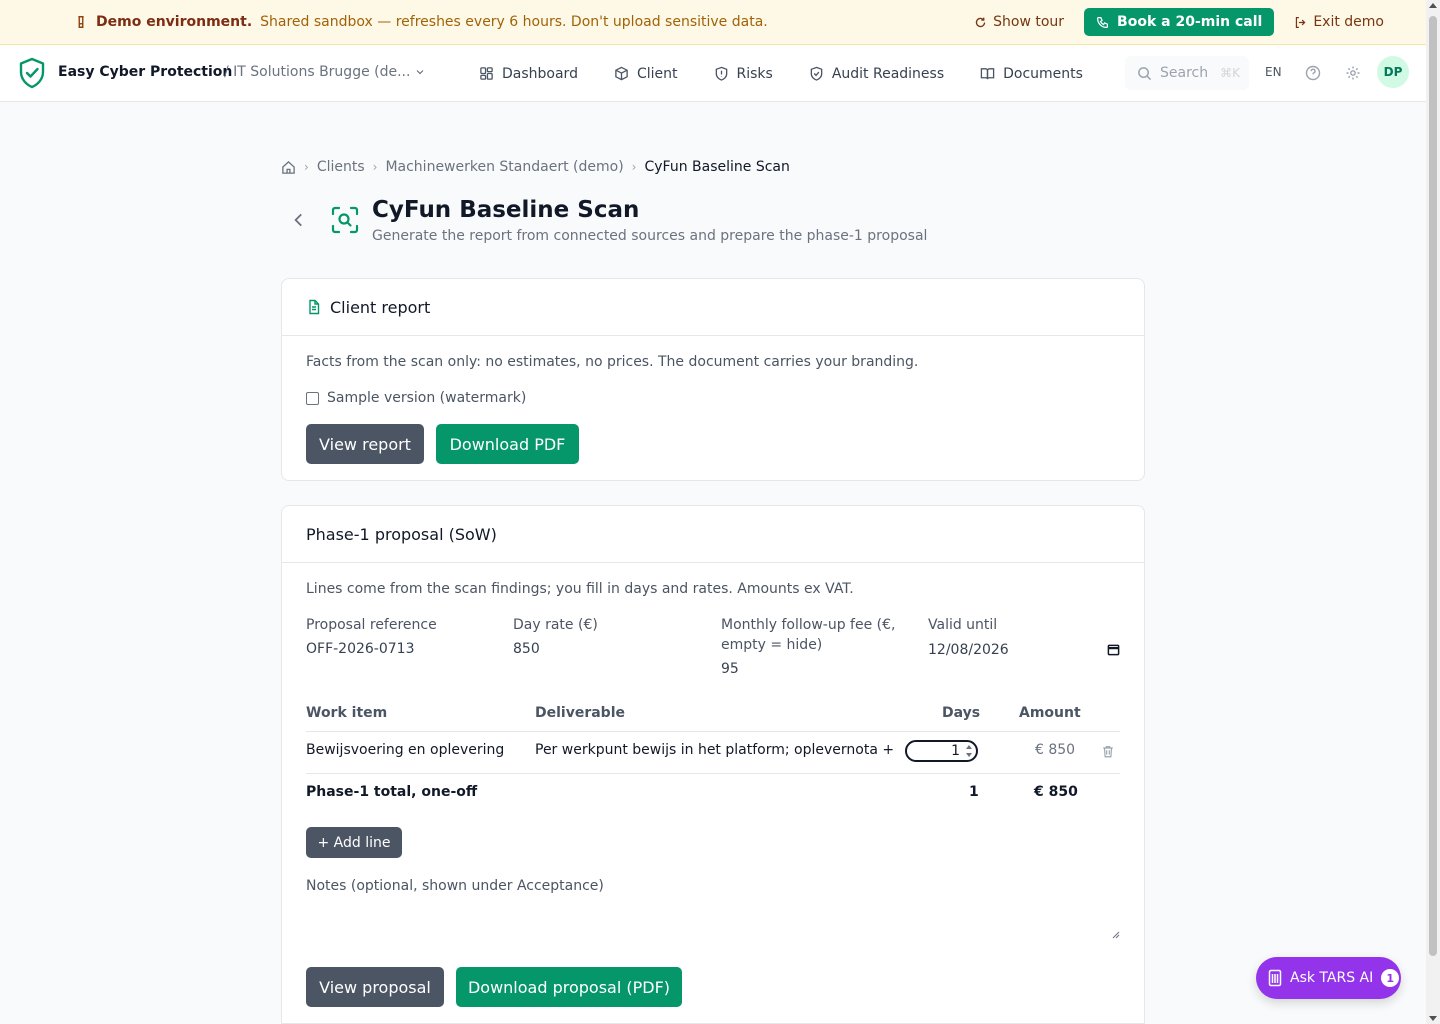 The width and height of the screenshot is (1440, 1024). Describe the element at coordinates (405, 750) in the screenshot. I see `work-item-cell: Bewijsvoering en oplevering` at that location.